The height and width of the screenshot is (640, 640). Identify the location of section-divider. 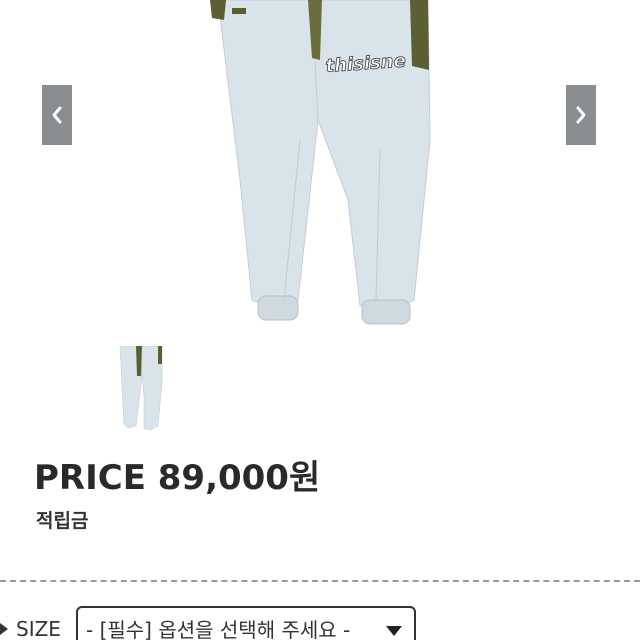
(320, 581).